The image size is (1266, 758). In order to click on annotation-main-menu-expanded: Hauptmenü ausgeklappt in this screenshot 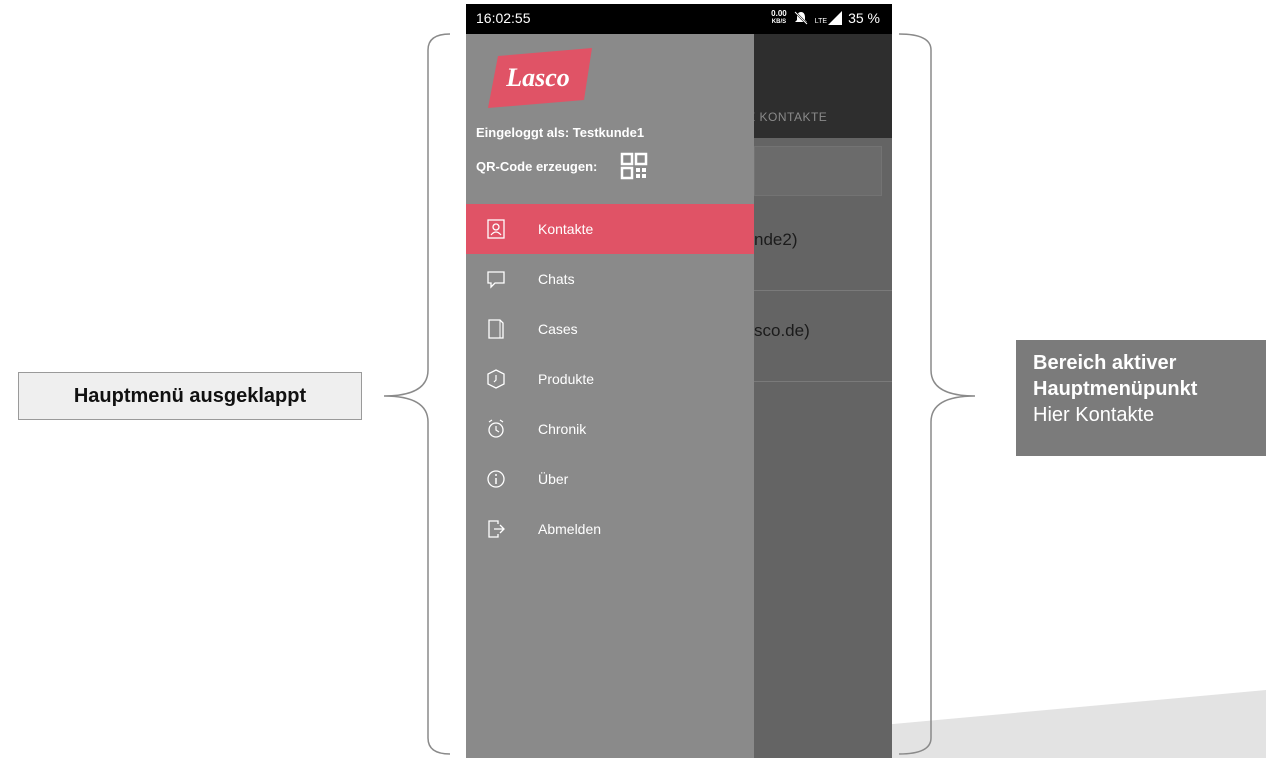, I will do `click(190, 396)`.